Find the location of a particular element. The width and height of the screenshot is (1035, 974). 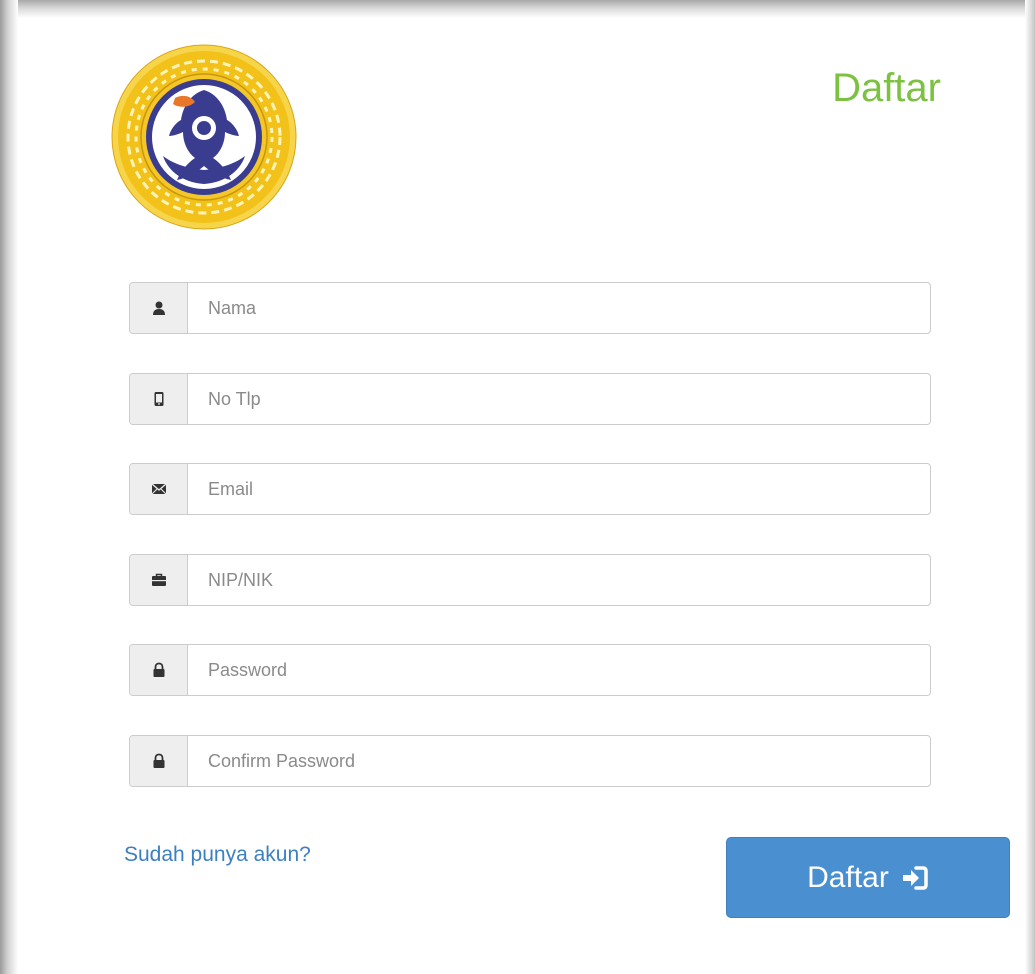

briefcase-icon-addon is located at coordinates (159, 580).